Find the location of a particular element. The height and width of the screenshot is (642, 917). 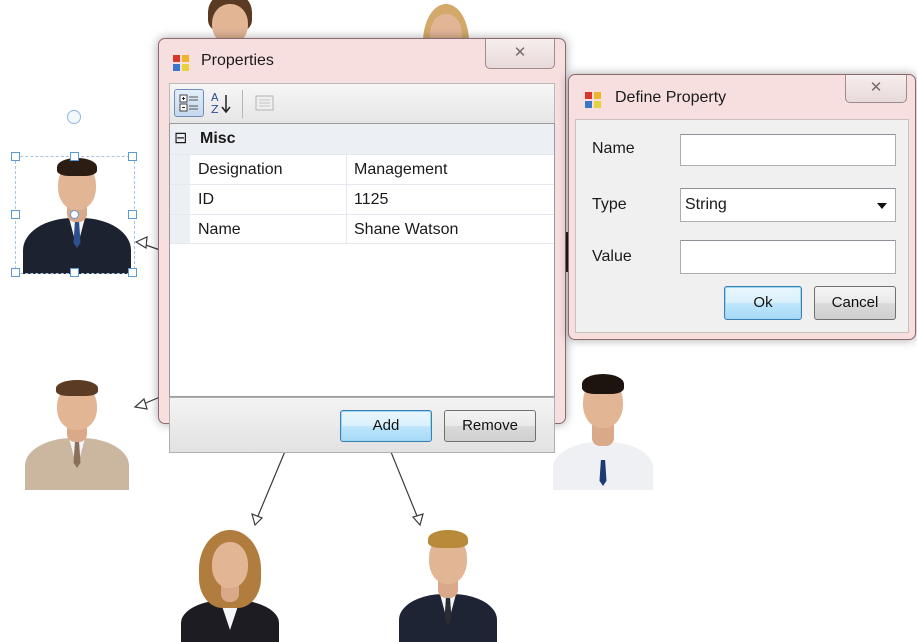

type-dropdown: String is located at coordinates (788, 205).